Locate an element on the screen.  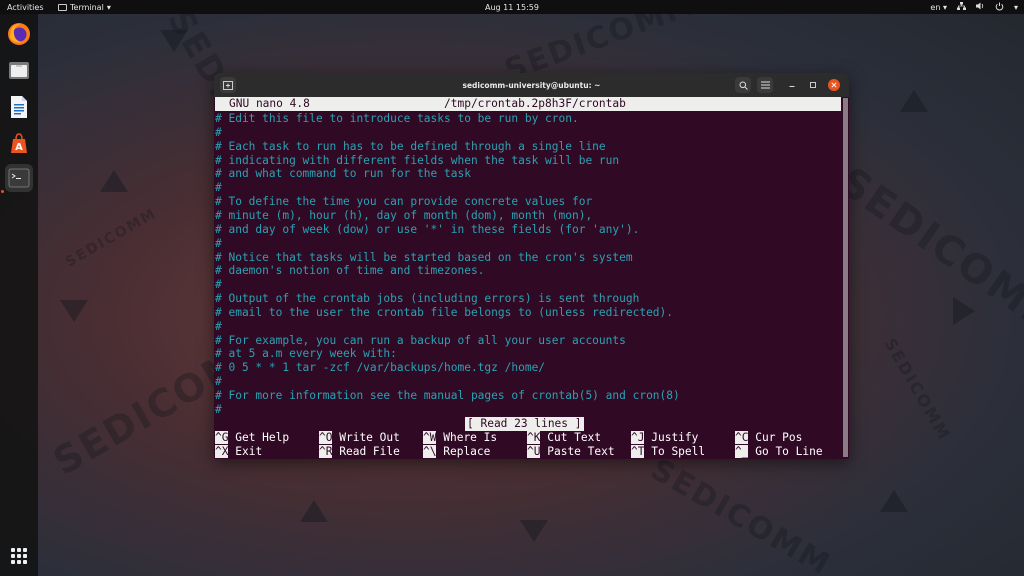
shortcut-key: ^O is located at coordinates (326, 437).